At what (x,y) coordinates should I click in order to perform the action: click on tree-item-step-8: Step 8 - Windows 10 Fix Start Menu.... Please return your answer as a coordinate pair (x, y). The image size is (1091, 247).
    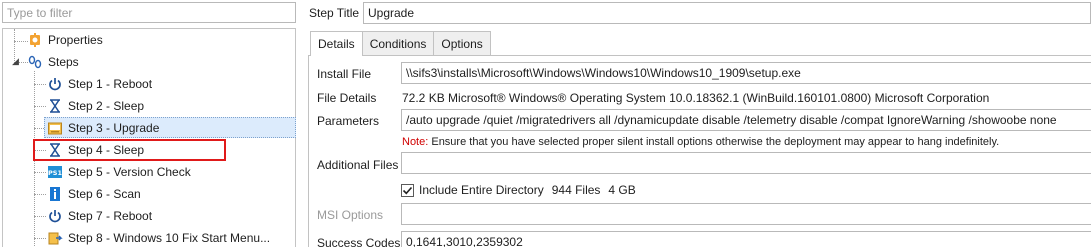
    Looking at the image, I should click on (158, 237).